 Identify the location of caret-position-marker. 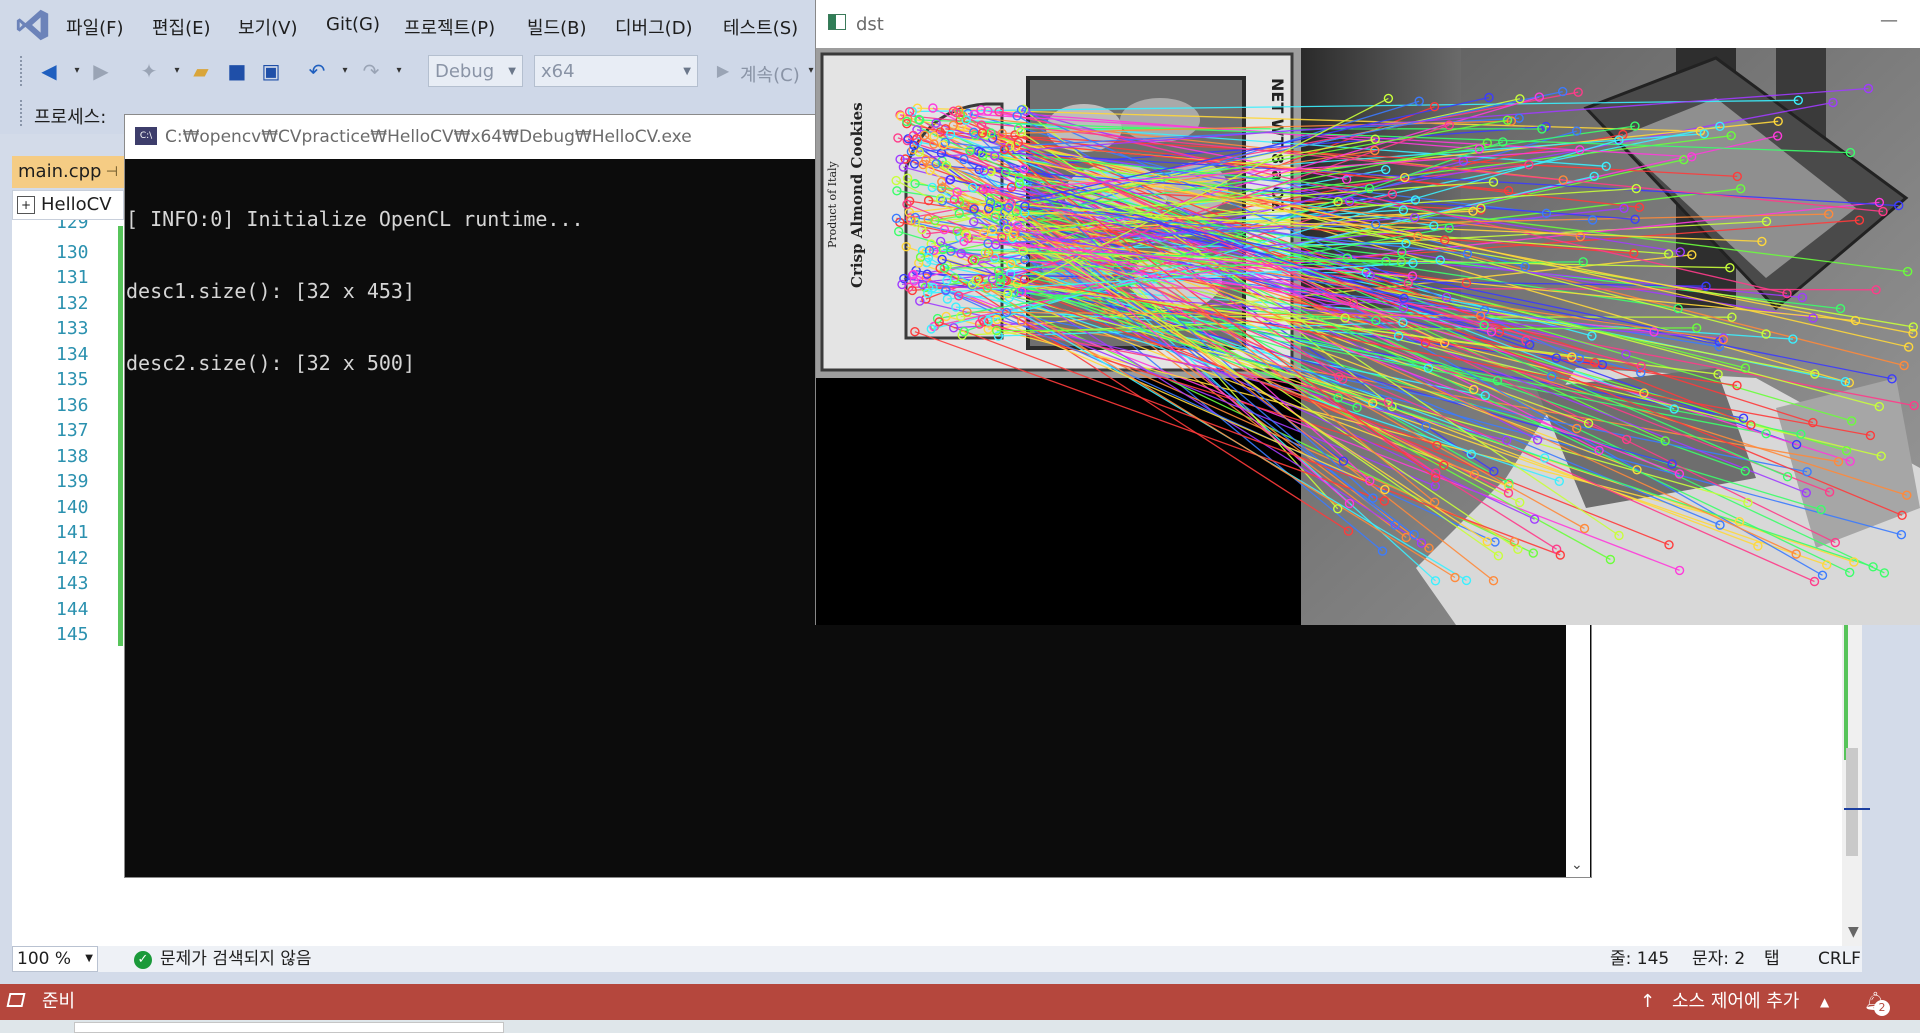
(1857, 809).